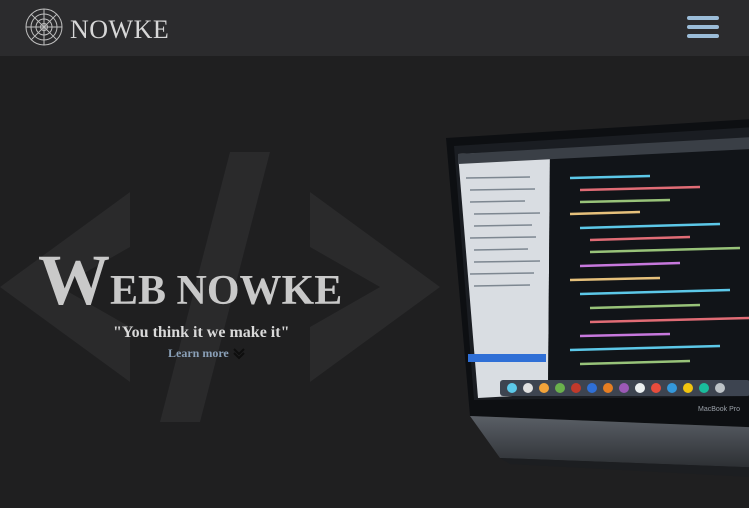 This screenshot has height=508, width=749. I want to click on hero-title: WEB NOWKE, so click(190, 280).